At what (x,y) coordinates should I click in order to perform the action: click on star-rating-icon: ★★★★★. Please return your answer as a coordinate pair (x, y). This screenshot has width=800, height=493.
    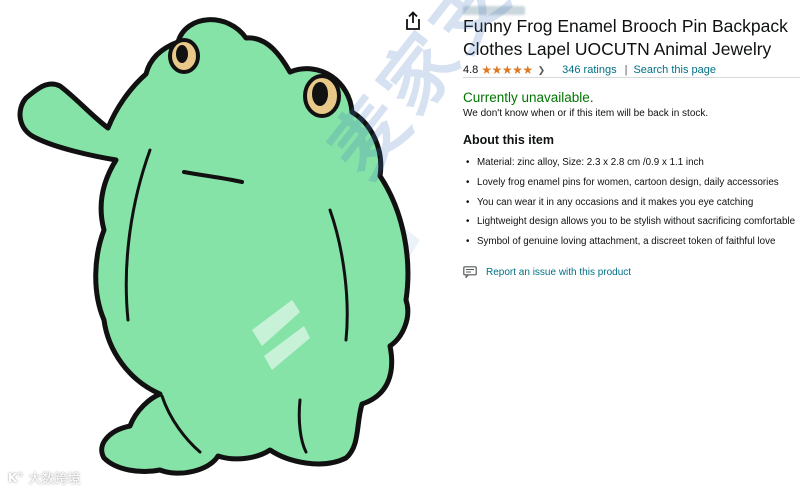
    Looking at the image, I should click on (507, 70).